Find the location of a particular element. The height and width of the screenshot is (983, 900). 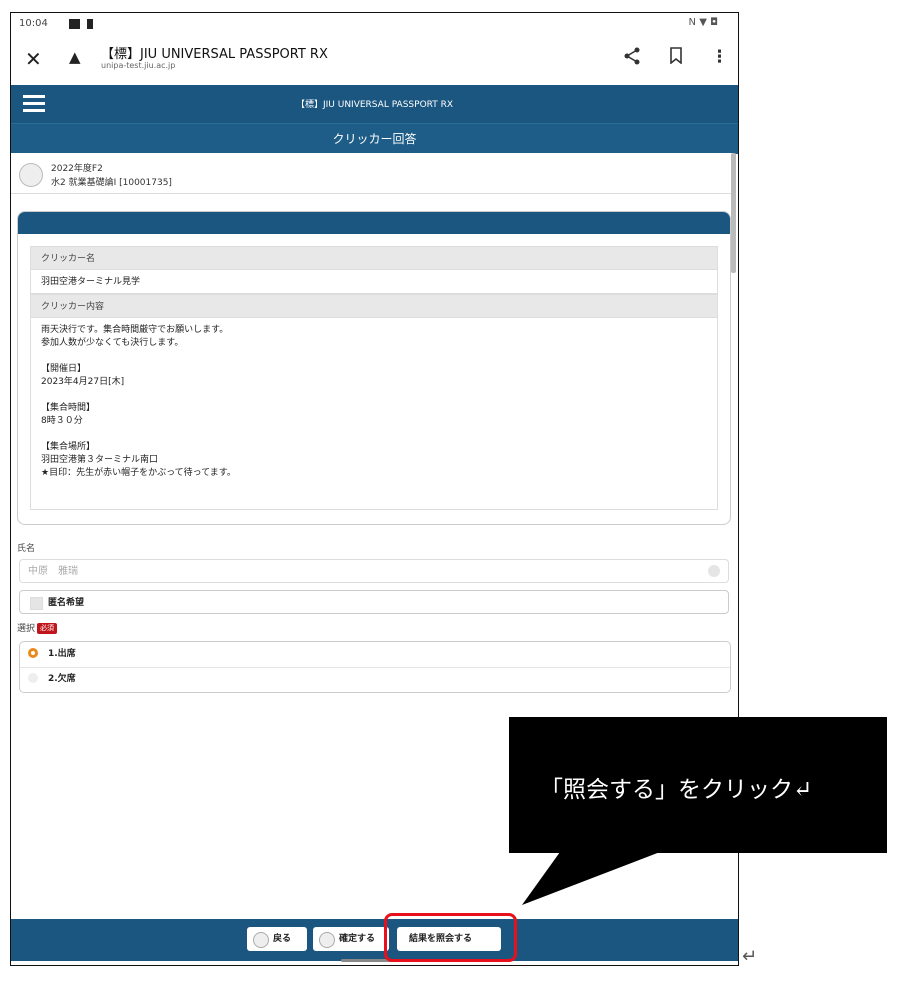

return-mark: ↵ is located at coordinates (750, 956).